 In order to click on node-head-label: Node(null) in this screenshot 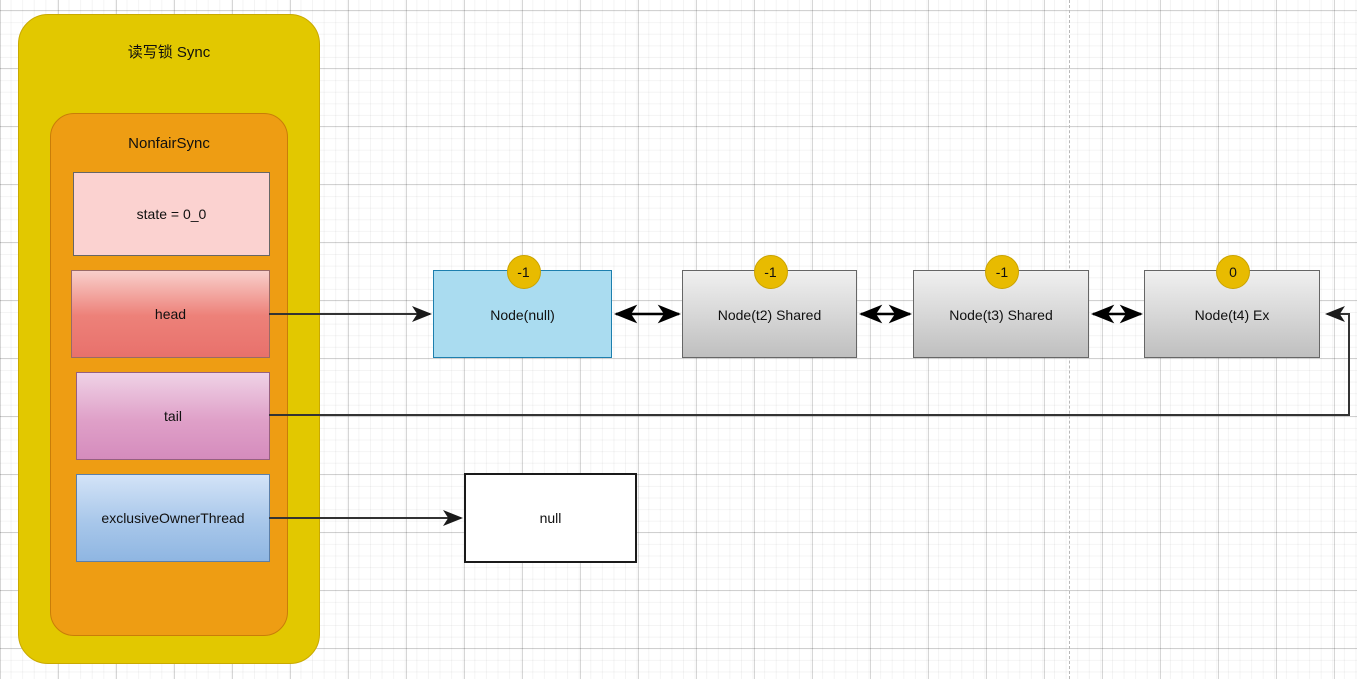, I will do `click(522, 315)`.